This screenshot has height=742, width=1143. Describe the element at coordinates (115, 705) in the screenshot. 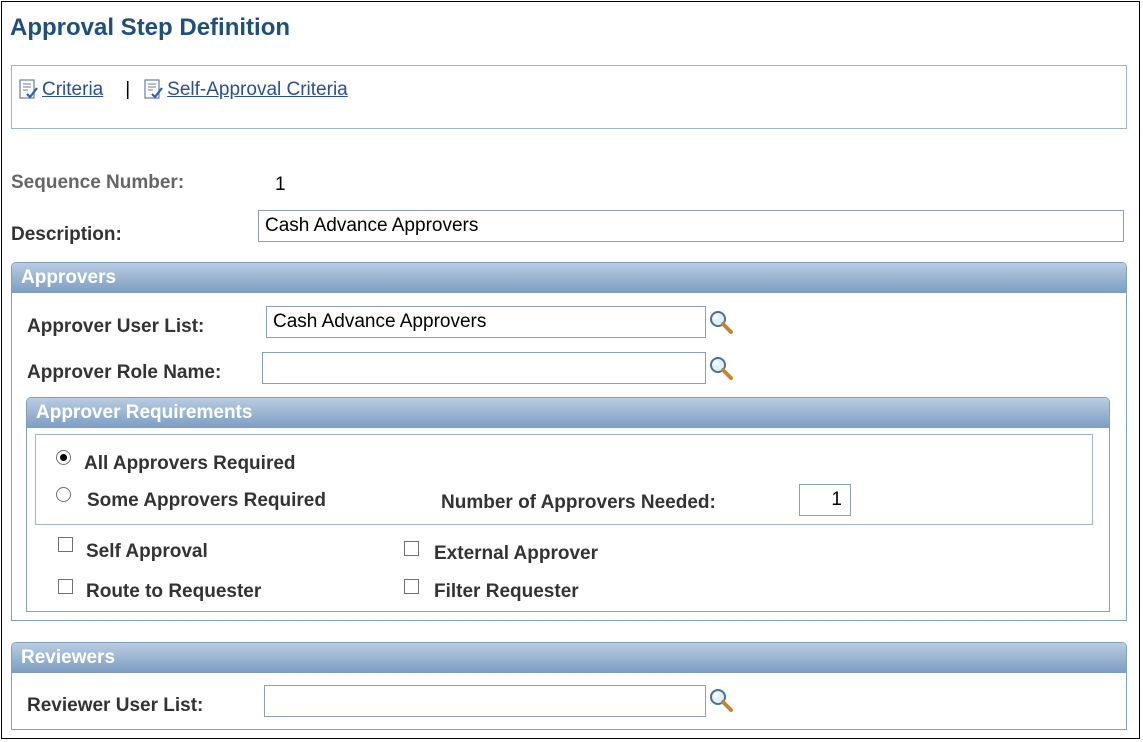

I see `reviewer-user-list-label: Reviewer User List:` at that location.